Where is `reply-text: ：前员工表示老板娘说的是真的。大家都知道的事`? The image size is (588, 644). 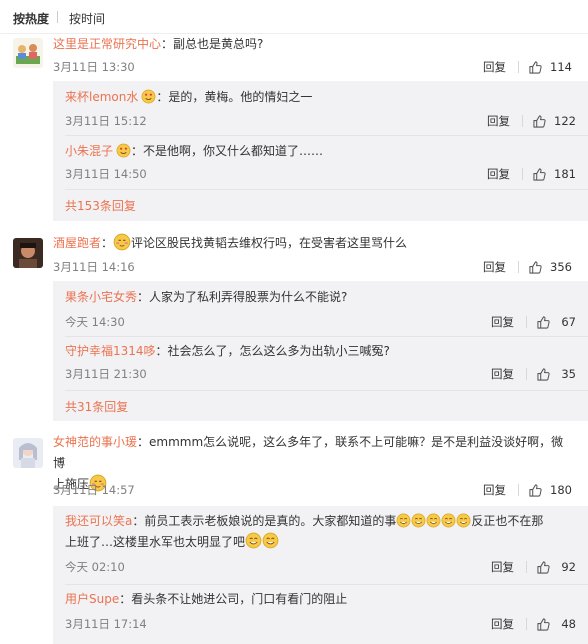 reply-text: ：前员工表示老板娘说的是真的。大家都知道的事 is located at coordinates (264, 521).